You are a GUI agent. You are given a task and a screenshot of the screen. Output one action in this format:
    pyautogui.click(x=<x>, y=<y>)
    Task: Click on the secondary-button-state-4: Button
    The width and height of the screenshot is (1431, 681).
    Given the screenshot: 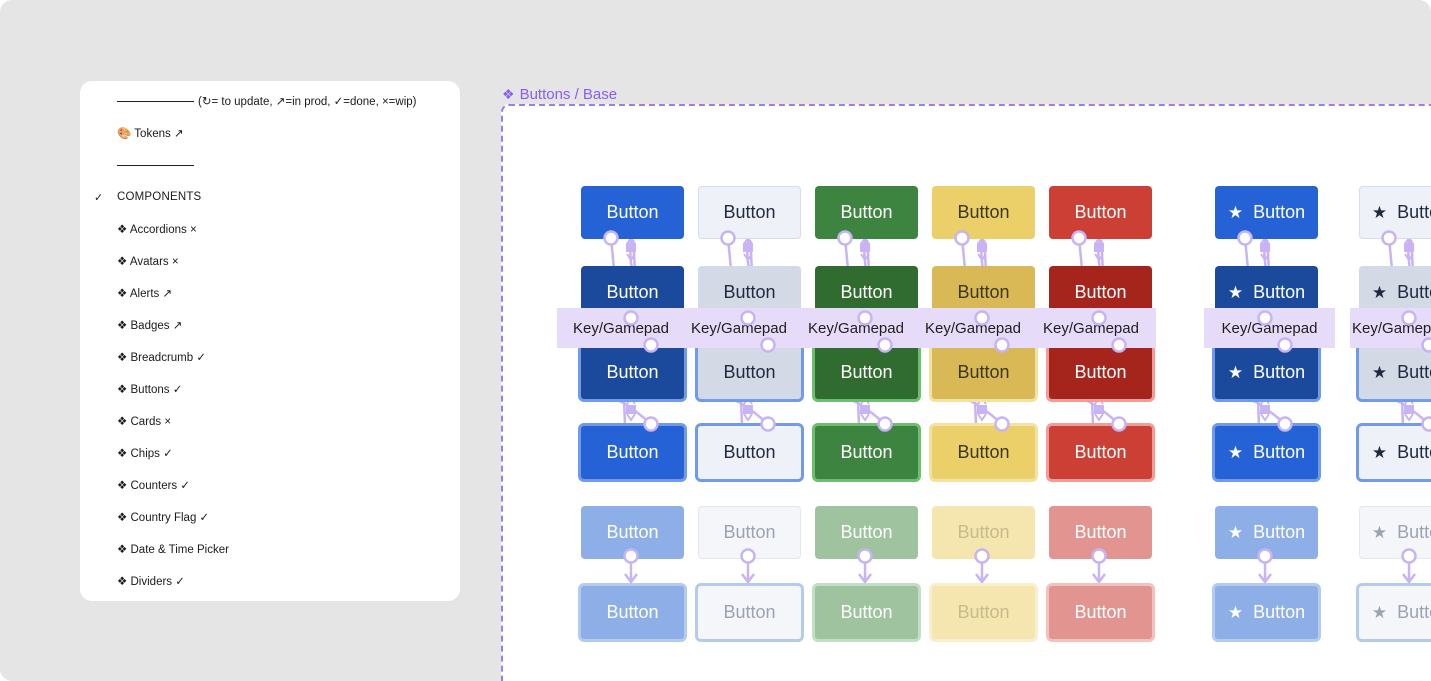 What is the action you would take?
    pyautogui.click(x=749, y=452)
    